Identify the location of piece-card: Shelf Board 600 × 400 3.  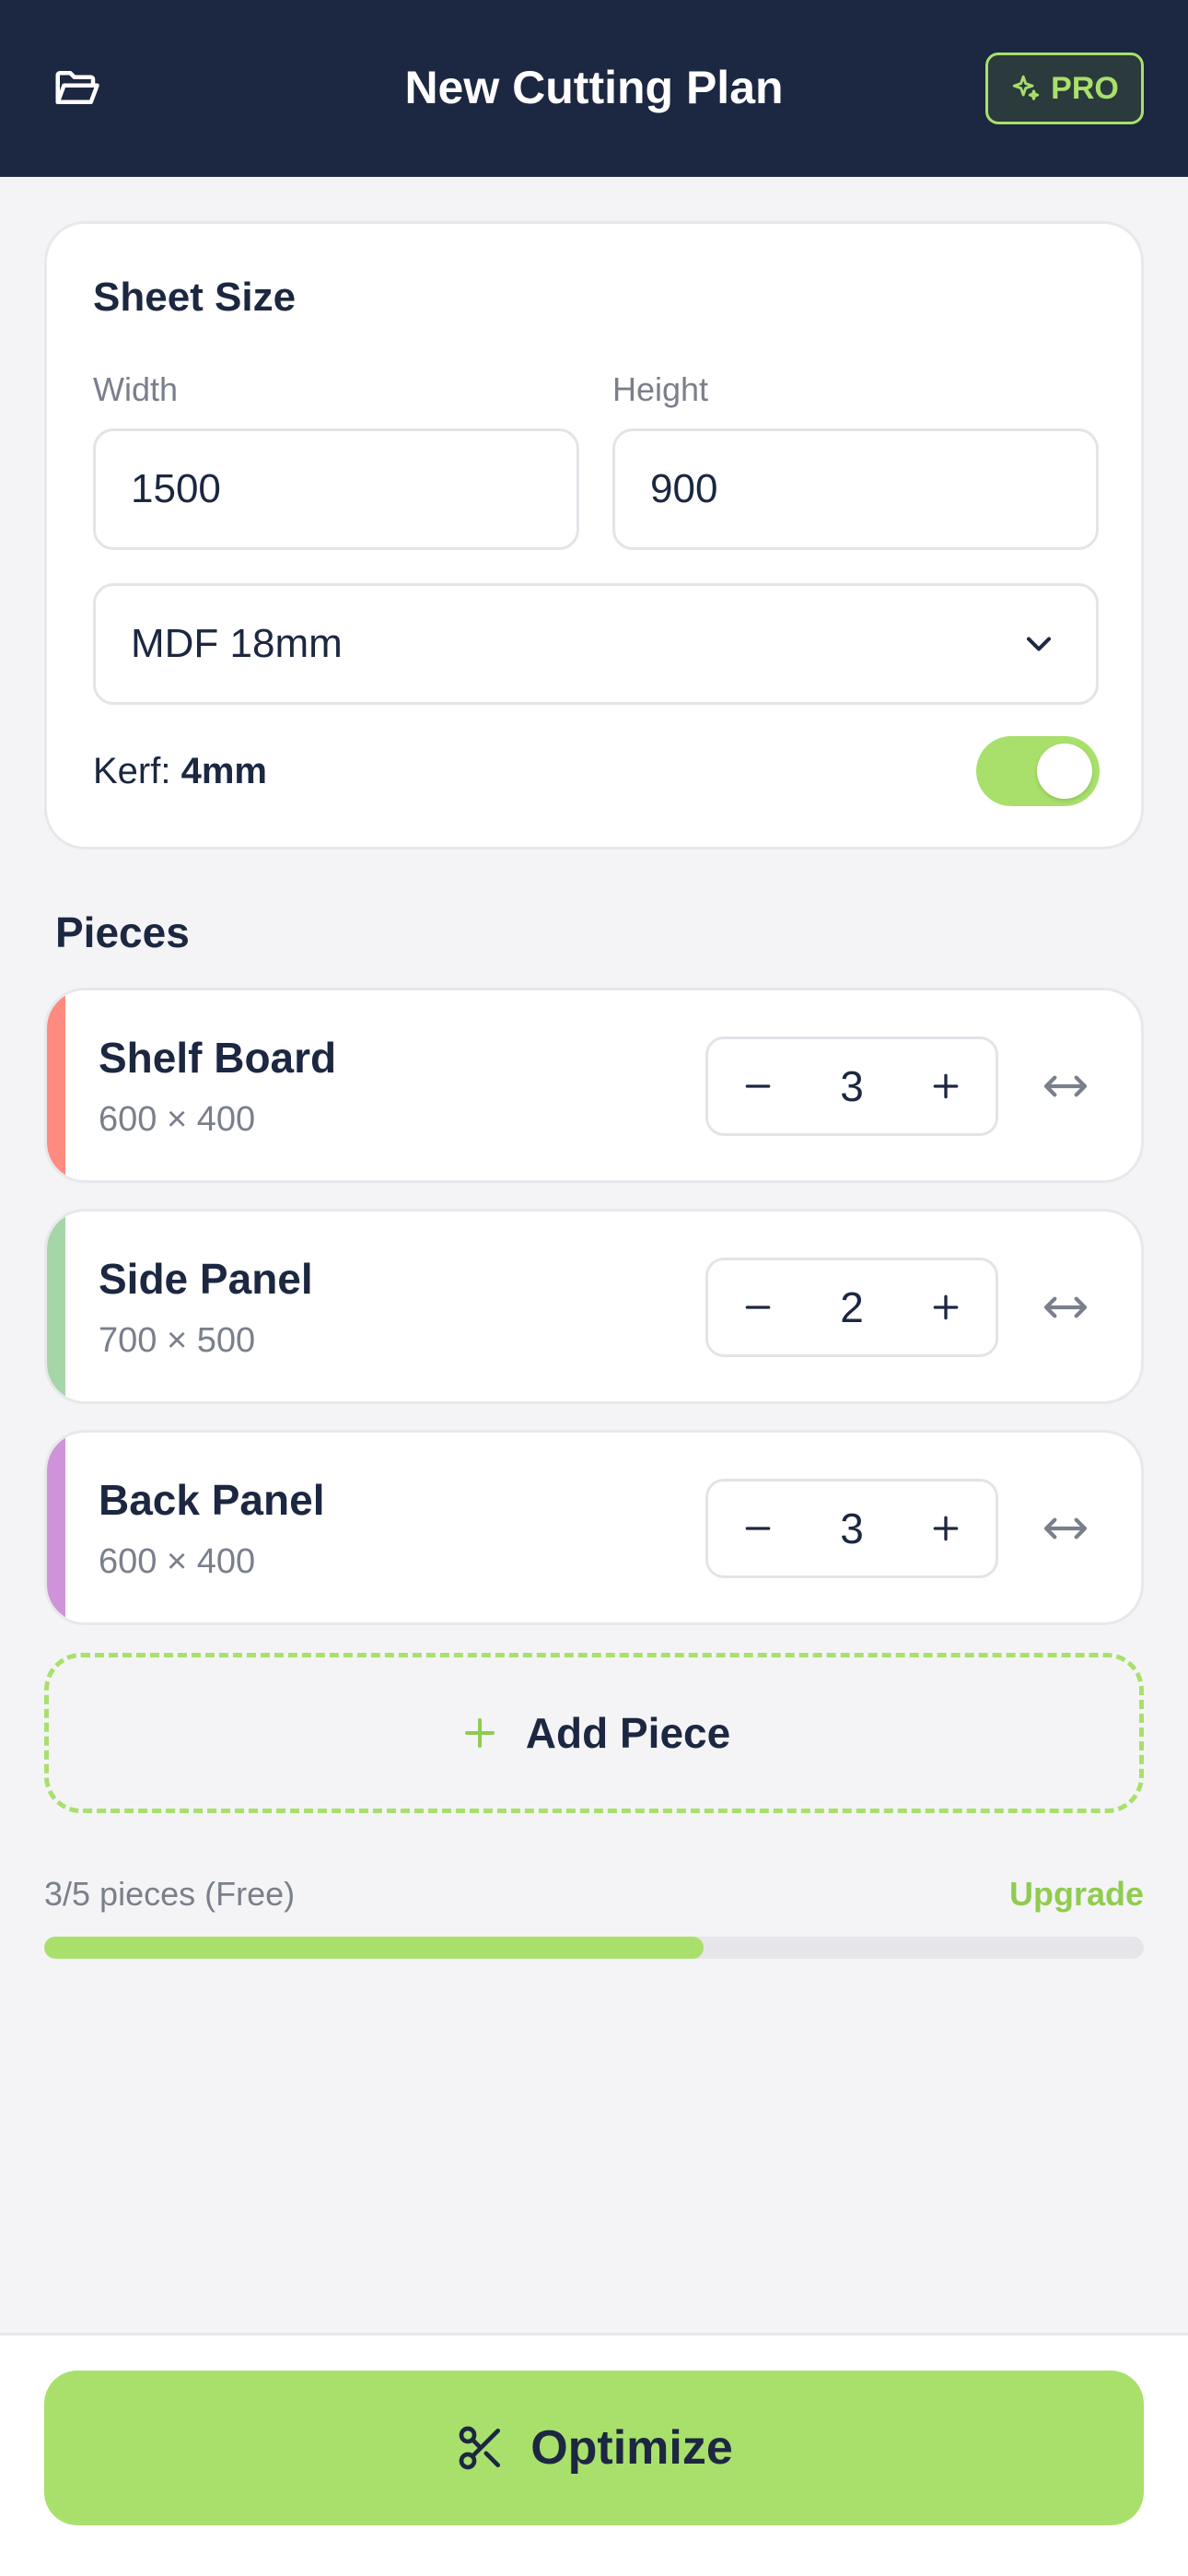
(594, 1085).